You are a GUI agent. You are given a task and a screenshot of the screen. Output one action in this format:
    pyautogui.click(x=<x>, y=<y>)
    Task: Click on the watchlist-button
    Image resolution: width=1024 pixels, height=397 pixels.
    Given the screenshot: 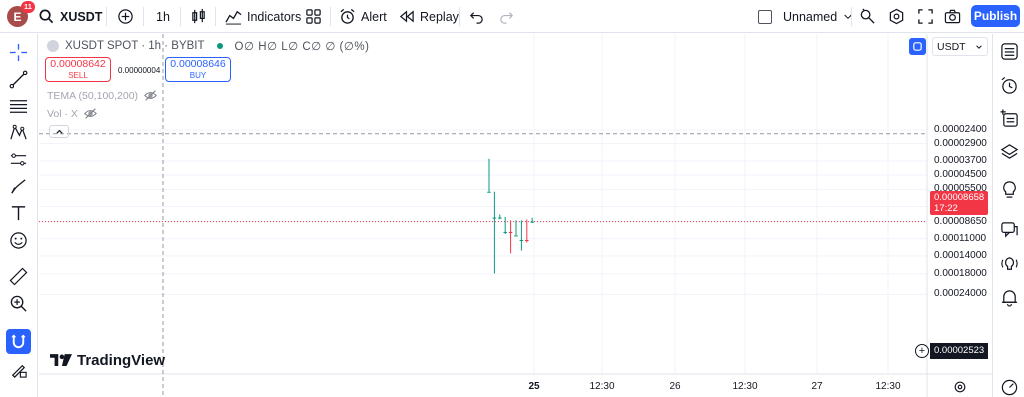 What is the action you would take?
    pyautogui.click(x=1009, y=51)
    